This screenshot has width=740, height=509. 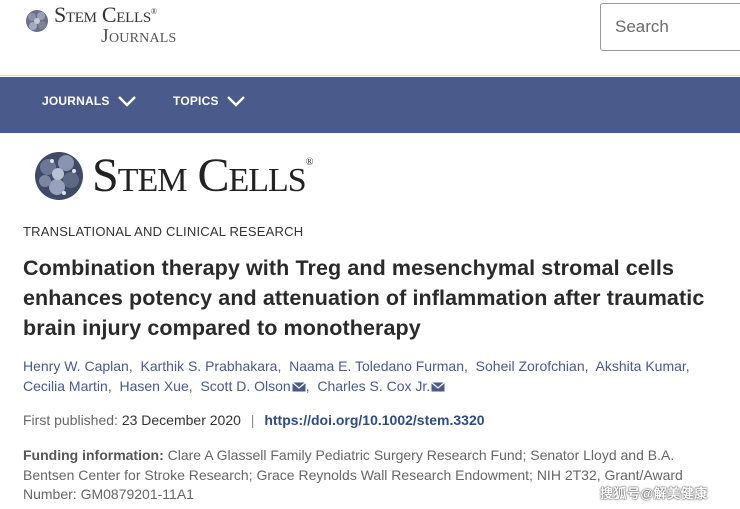 What do you see at coordinates (163, 231) in the screenshot?
I see `article-section-label: TRANSLATIONAL AND CLINICAL RESEARCH` at bounding box center [163, 231].